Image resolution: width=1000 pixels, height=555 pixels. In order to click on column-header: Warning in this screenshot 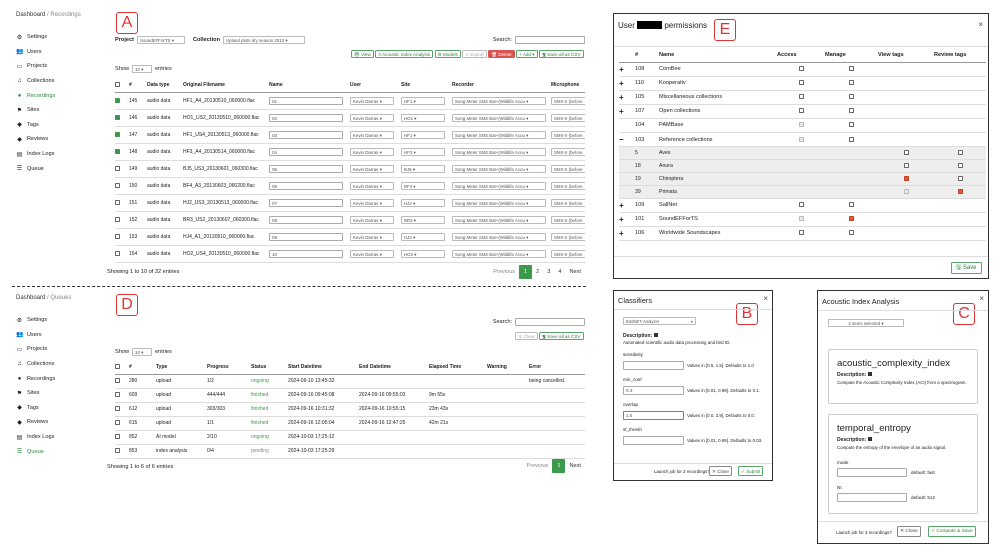, I will do `click(508, 368)`.